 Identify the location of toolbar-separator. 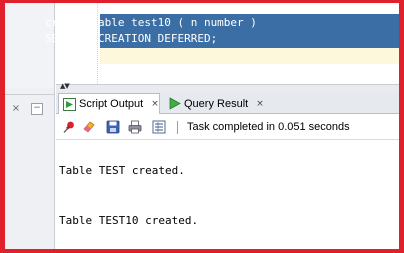
(177, 127).